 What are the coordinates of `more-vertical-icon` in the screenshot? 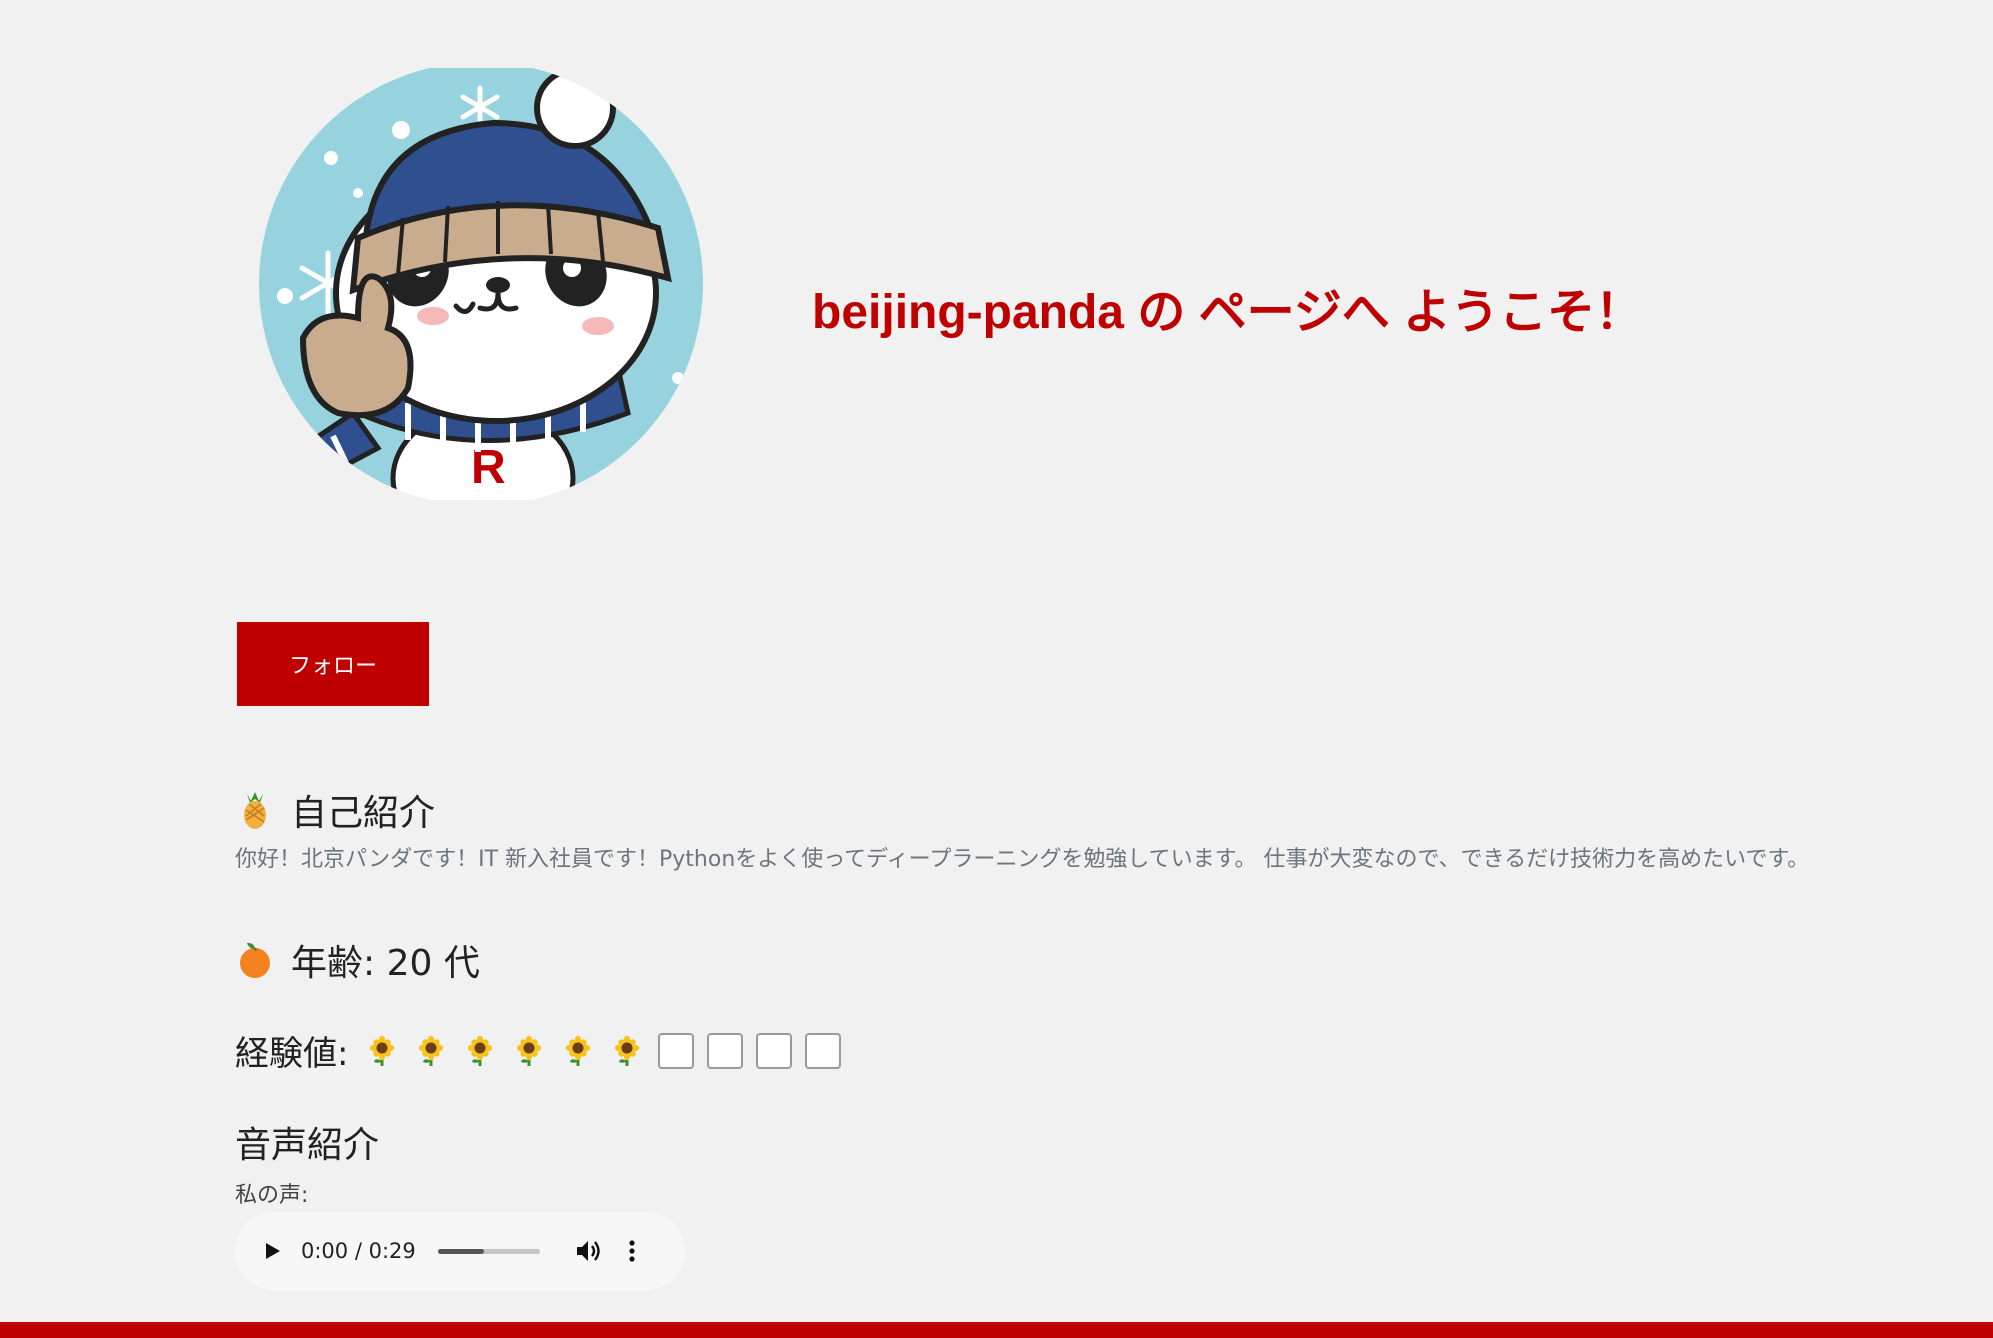 It's located at (632, 1251).